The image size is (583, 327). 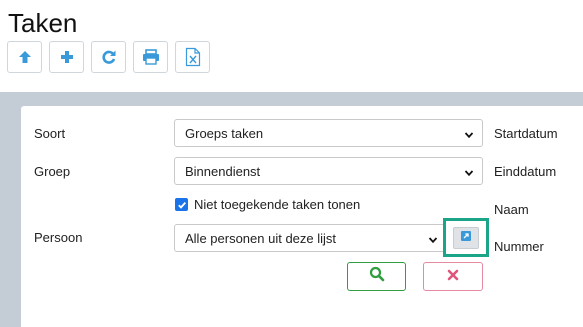 I want to click on persoon-value: Alle personen uit deze lijst, so click(x=261, y=238).